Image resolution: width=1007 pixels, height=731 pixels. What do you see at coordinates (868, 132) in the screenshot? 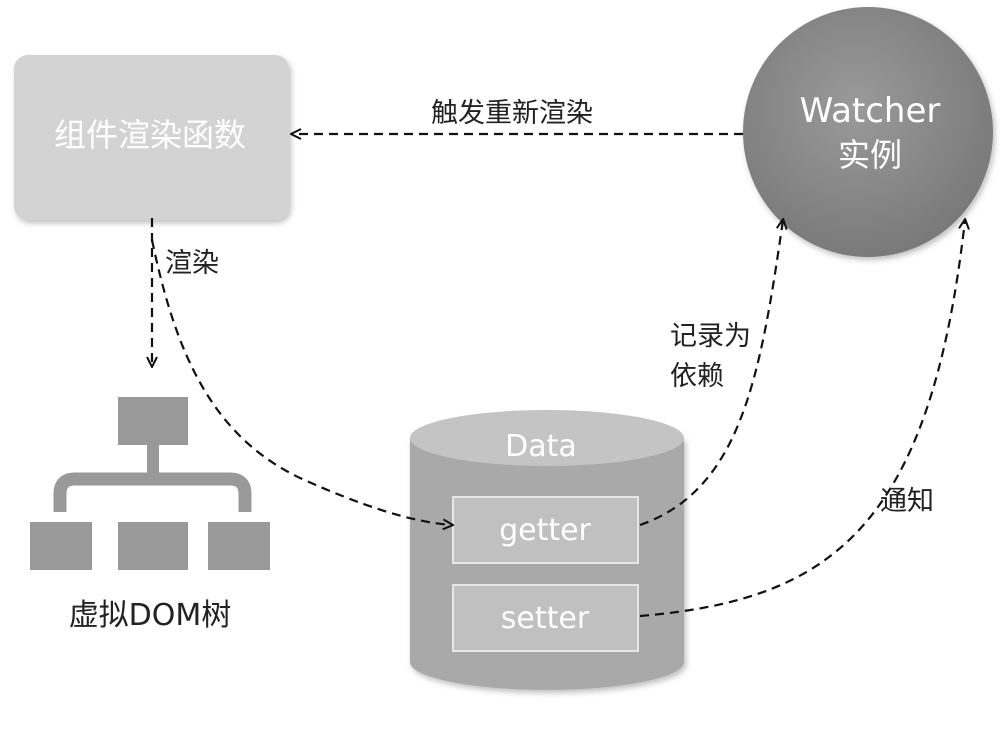
I see `watcher-node: Watcher 实例` at bounding box center [868, 132].